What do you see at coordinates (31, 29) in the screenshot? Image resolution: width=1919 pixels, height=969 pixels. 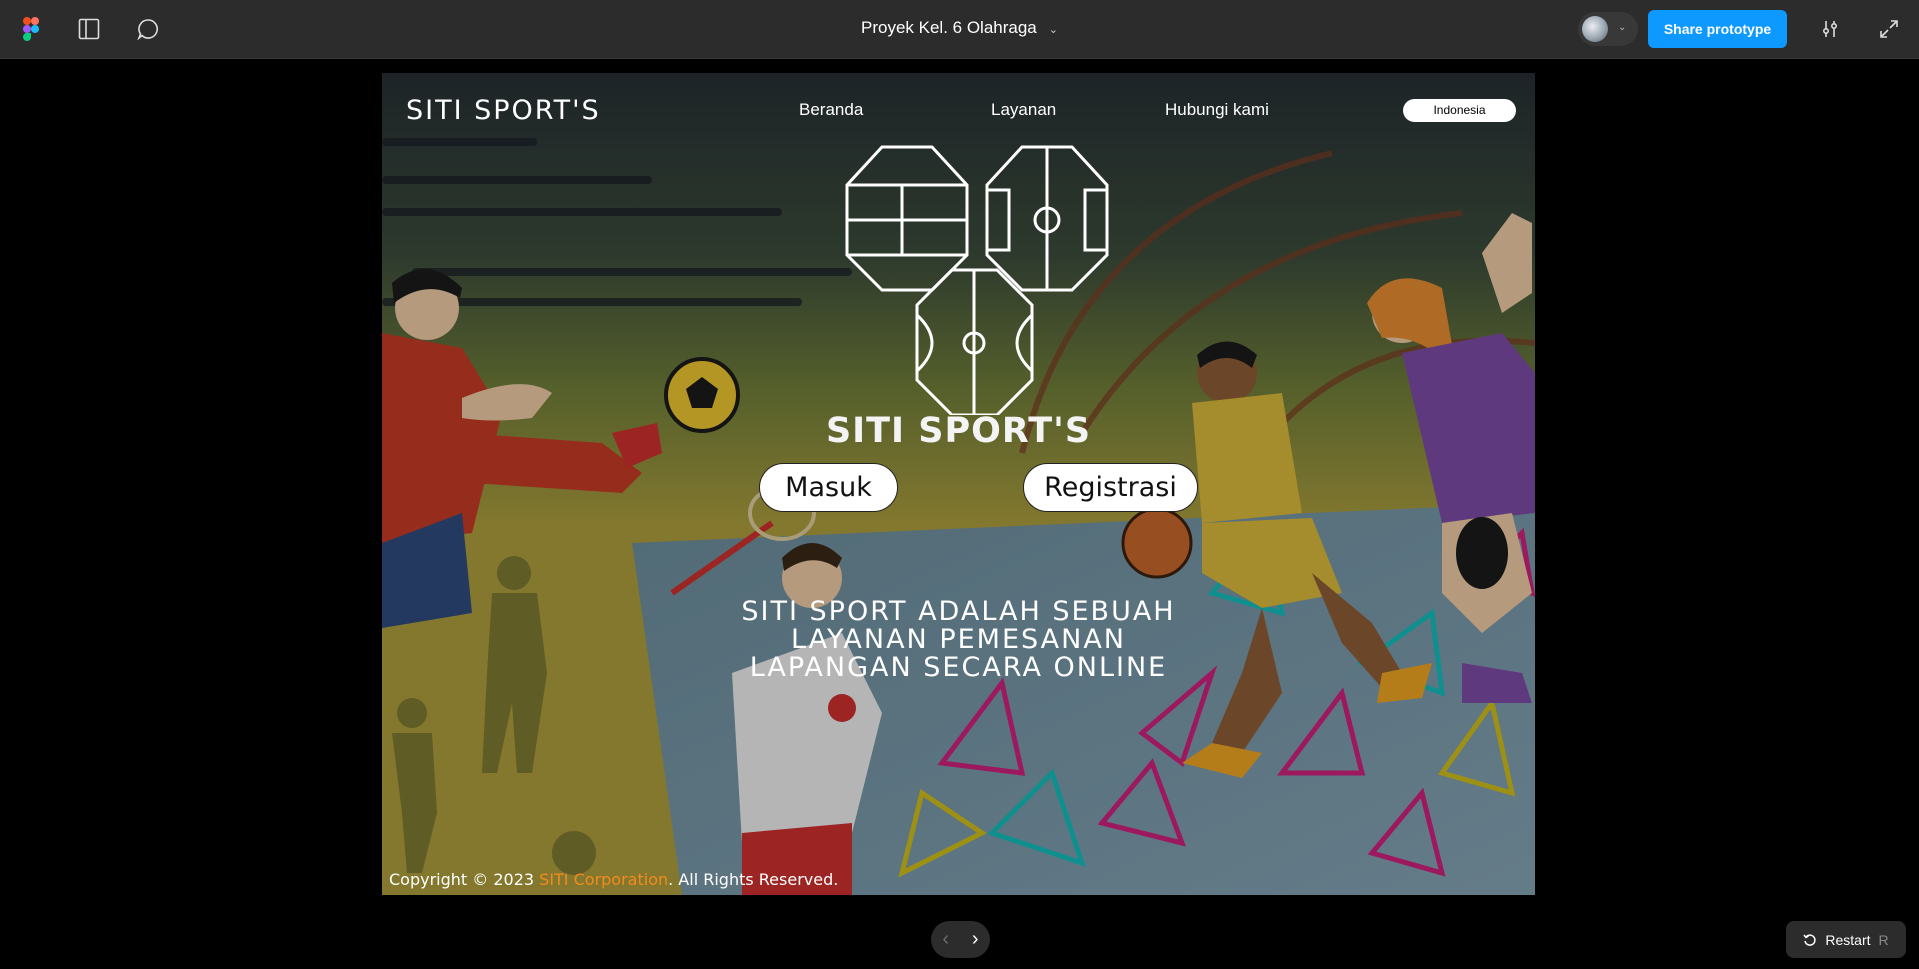 I see `figma-logo-icon` at bounding box center [31, 29].